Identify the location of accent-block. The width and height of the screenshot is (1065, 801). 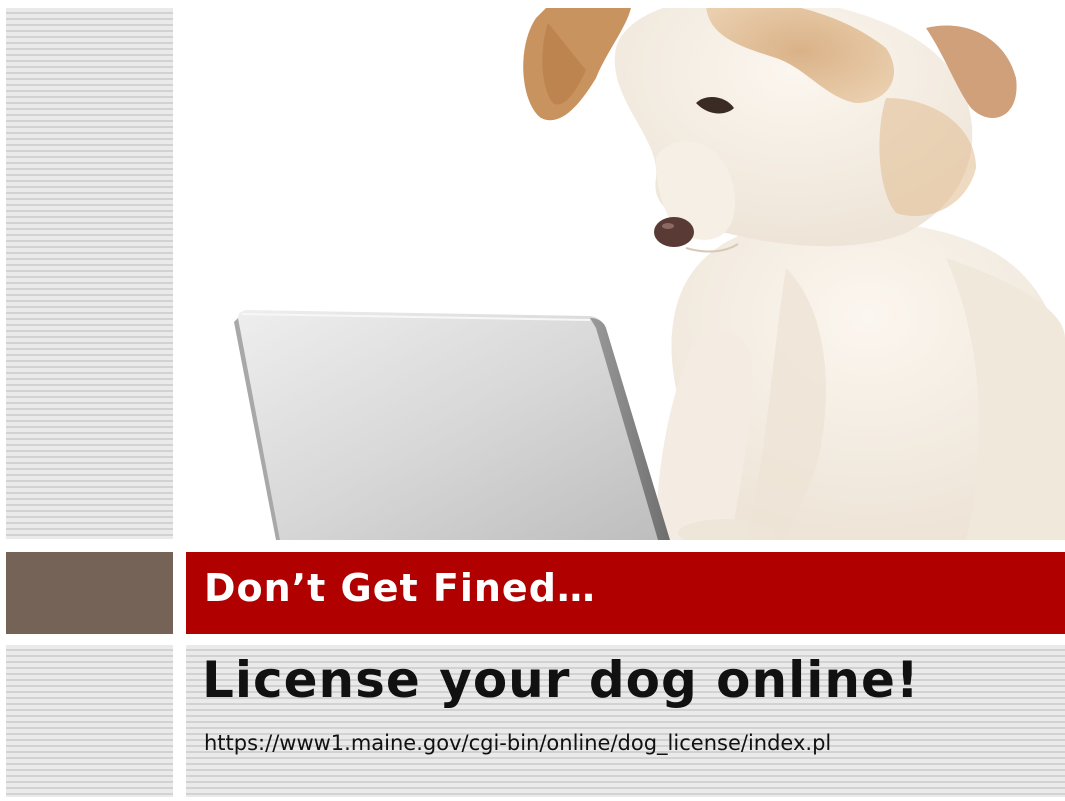
(89, 593).